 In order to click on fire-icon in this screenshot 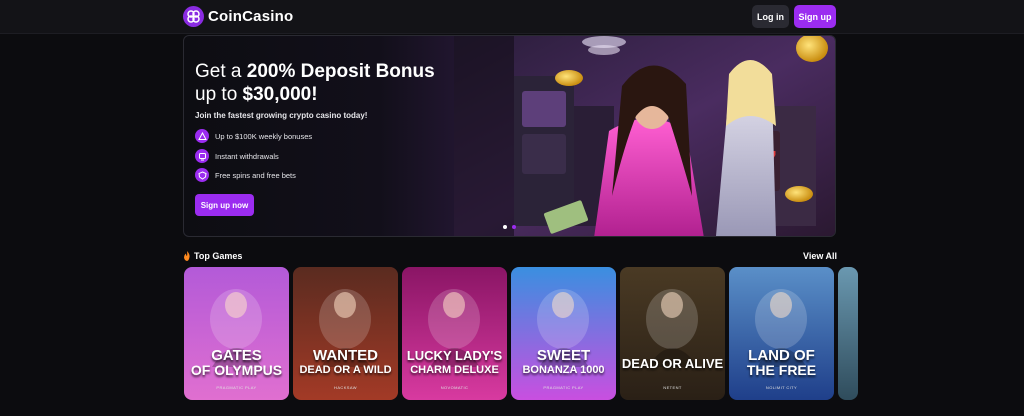, I will do `click(187, 256)`.